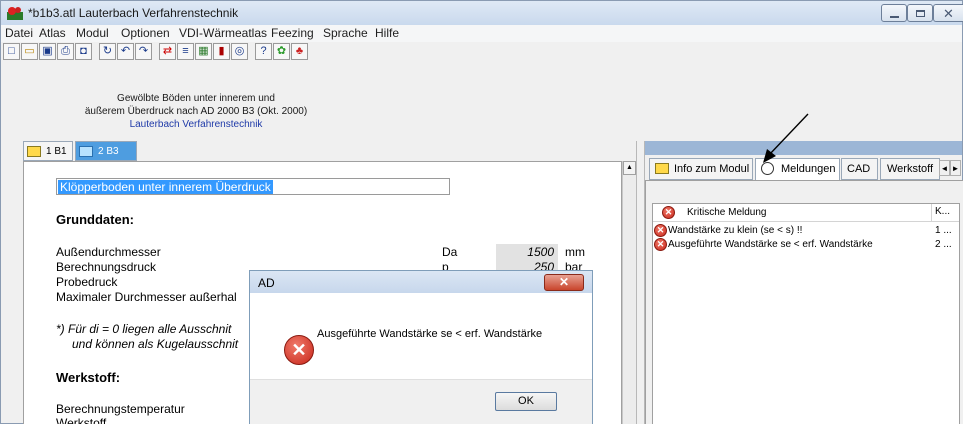 The width and height of the screenshot is (963, 424). What do you see at coordinates (167, 51) in the screenshot?
I see `exchange-icon: ⇄` at bounding box center [167, 51].